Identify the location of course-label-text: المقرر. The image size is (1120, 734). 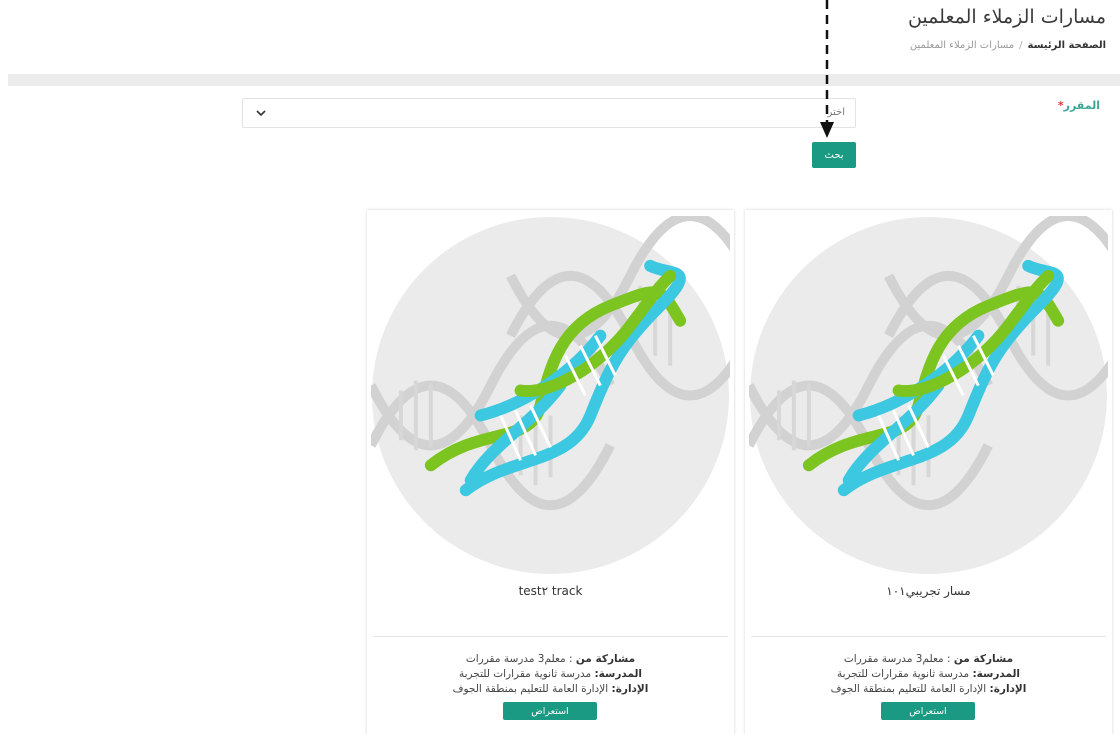
(1081, 105).